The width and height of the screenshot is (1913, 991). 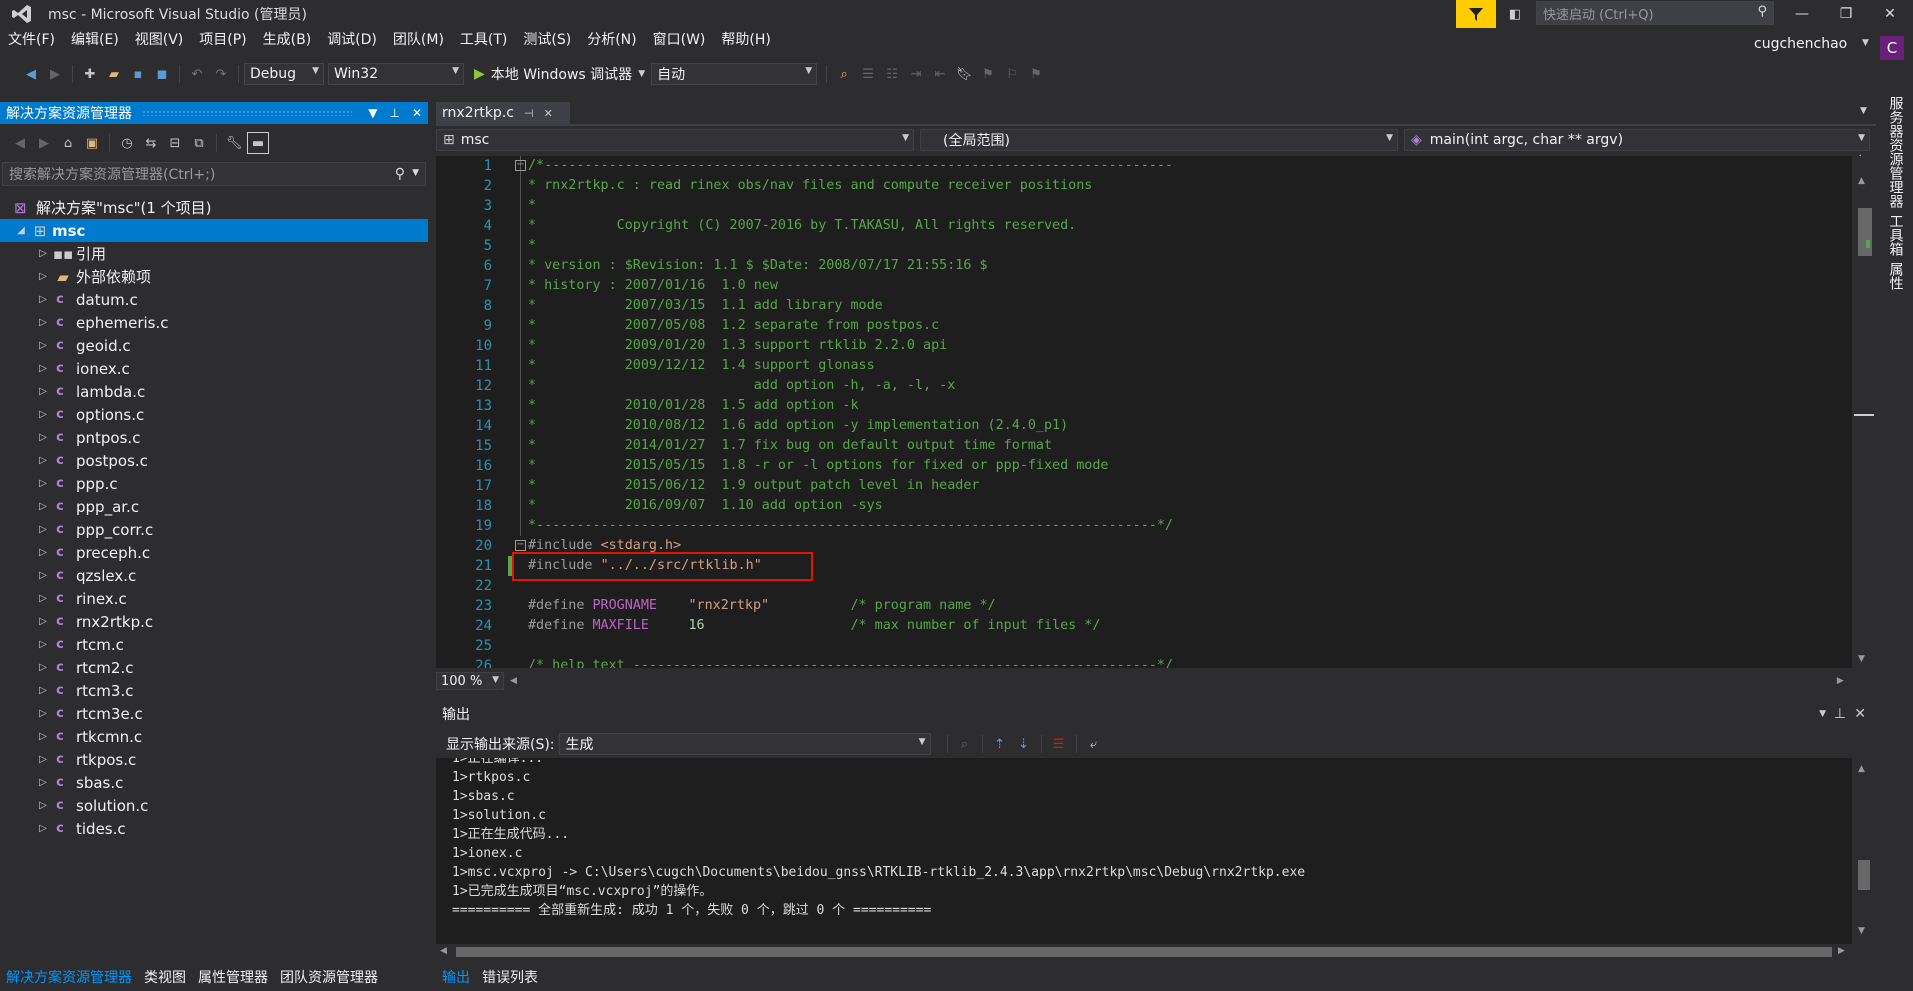 I want to click on menu-test: 测试(S), so click(x=547, y=39).